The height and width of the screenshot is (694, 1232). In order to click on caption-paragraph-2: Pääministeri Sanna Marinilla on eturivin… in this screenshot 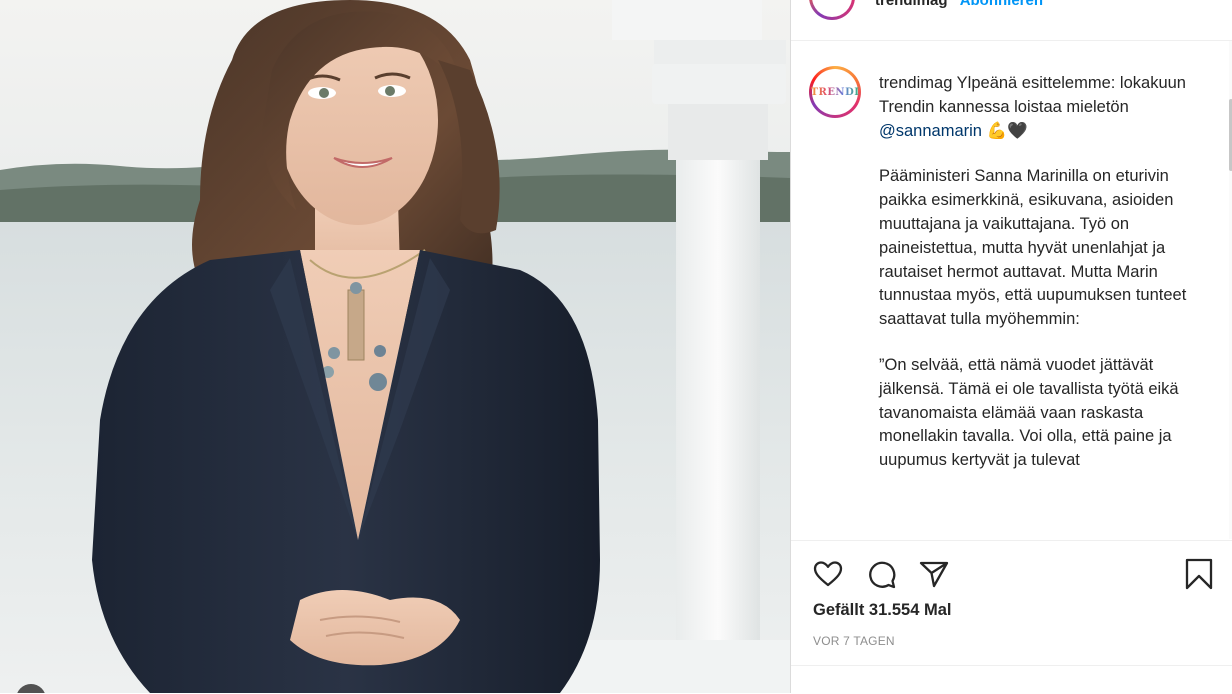, I will do `click(1033, 248)`.